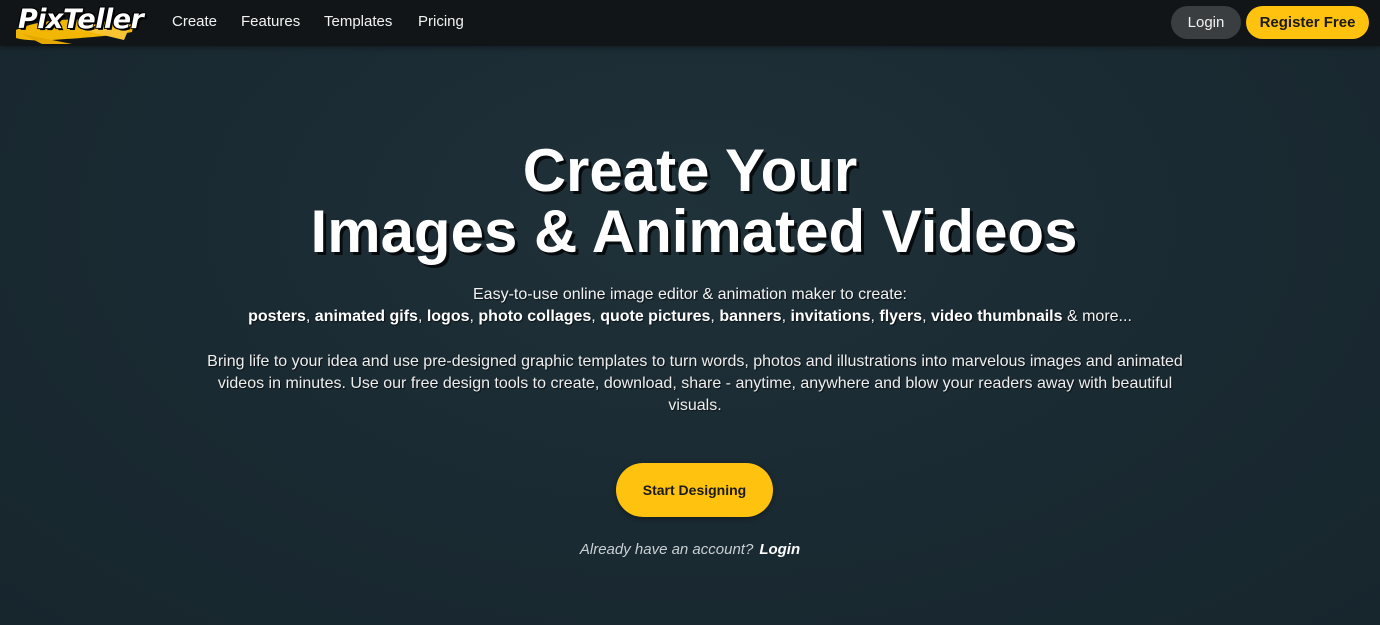 The height and width of the screenshot is (625, 1380). I want to click on start-designing-button: Start Designing, so click(694, 490).